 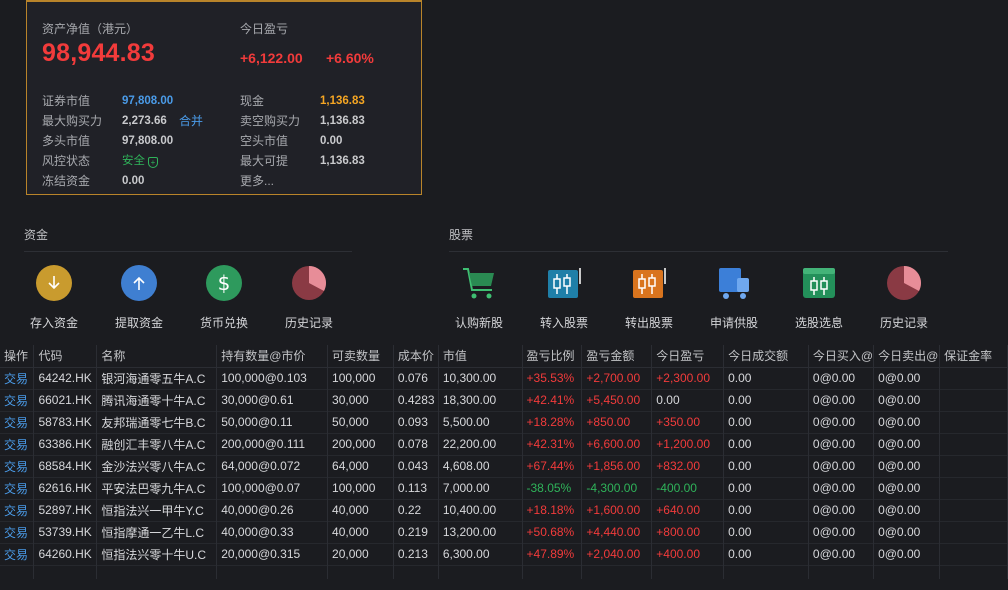 What do you see at coordinates (564, 283) in the screenshot?
I see `transfer-in-candlestick-icon` at bounding box center [564, 283].